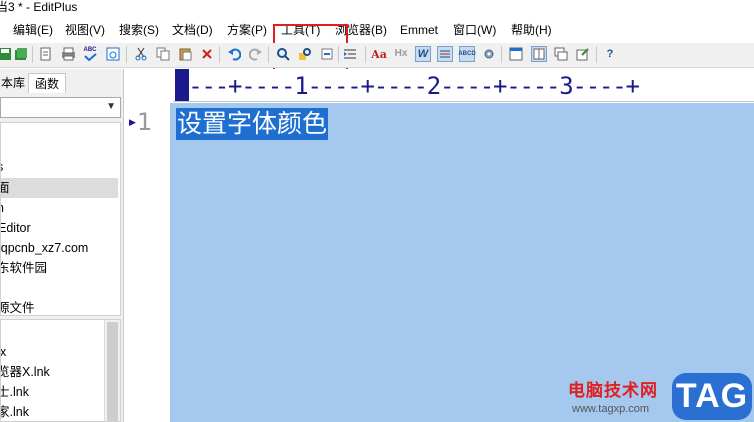  What do you see at coordinates (163, 54) in the screenshot?
I see `copy-icon` at bounding box center [163, 54].